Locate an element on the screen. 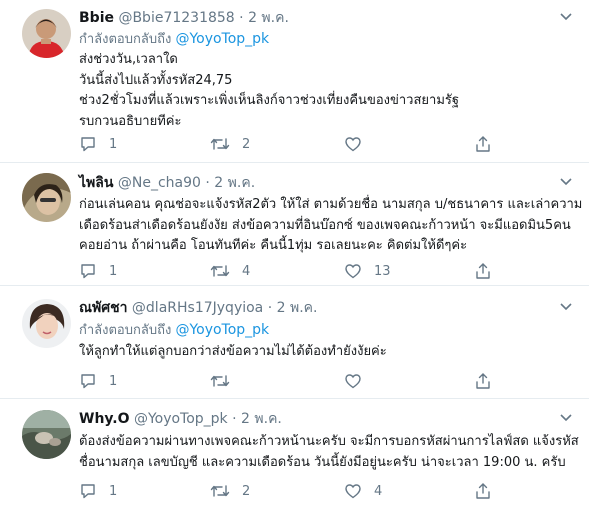  display-name: Bbie is located at coordinates (96, 18).